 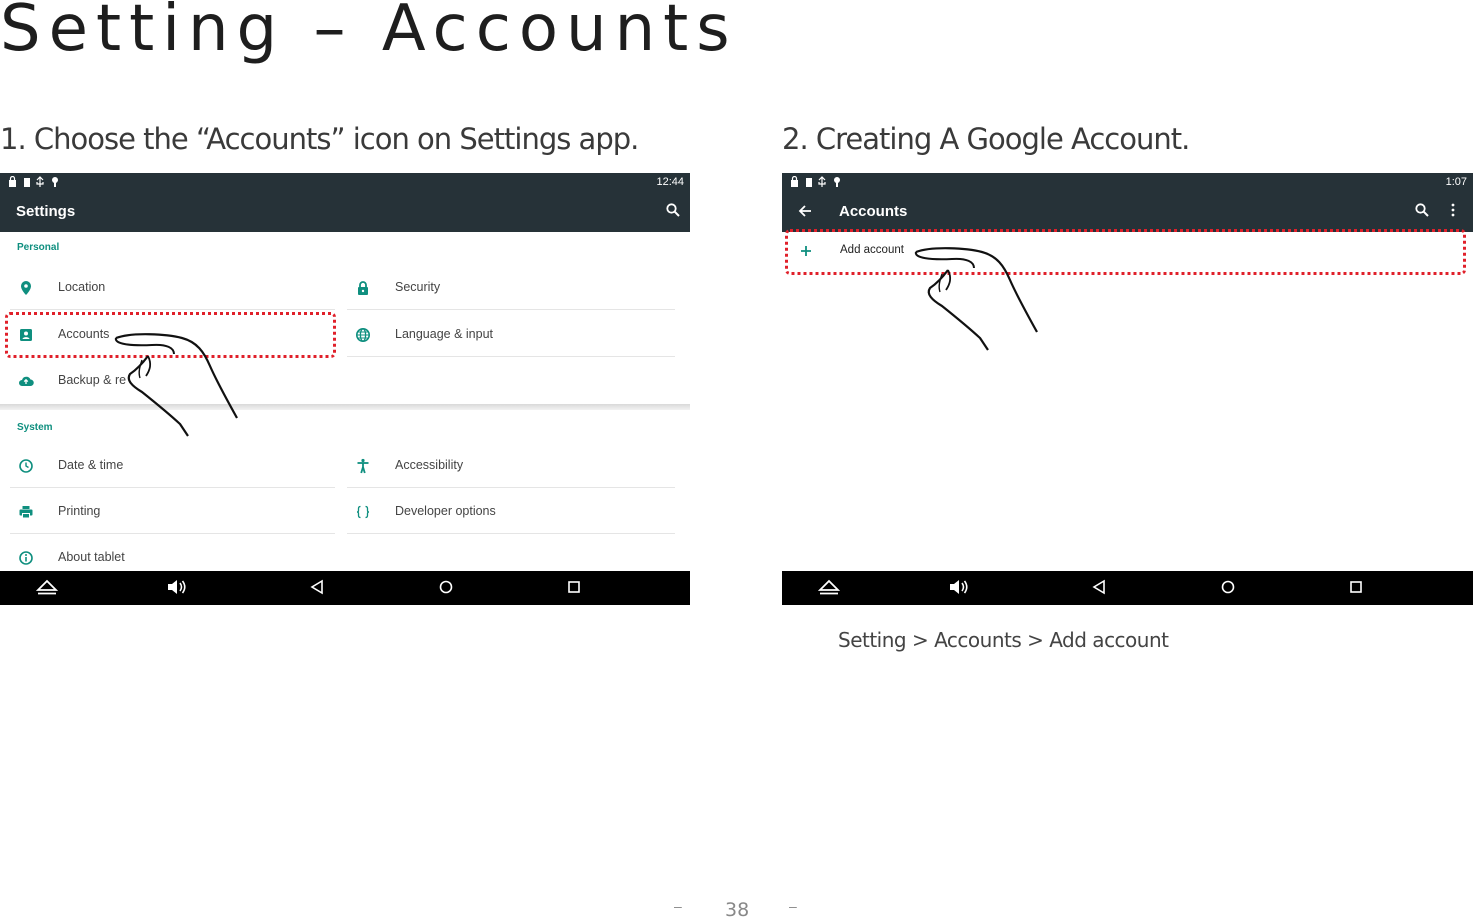 What do you see at coordinates (172, 288) in the screenshot?
I see `settings-item-location: Location` at bounding box center [172, 288].